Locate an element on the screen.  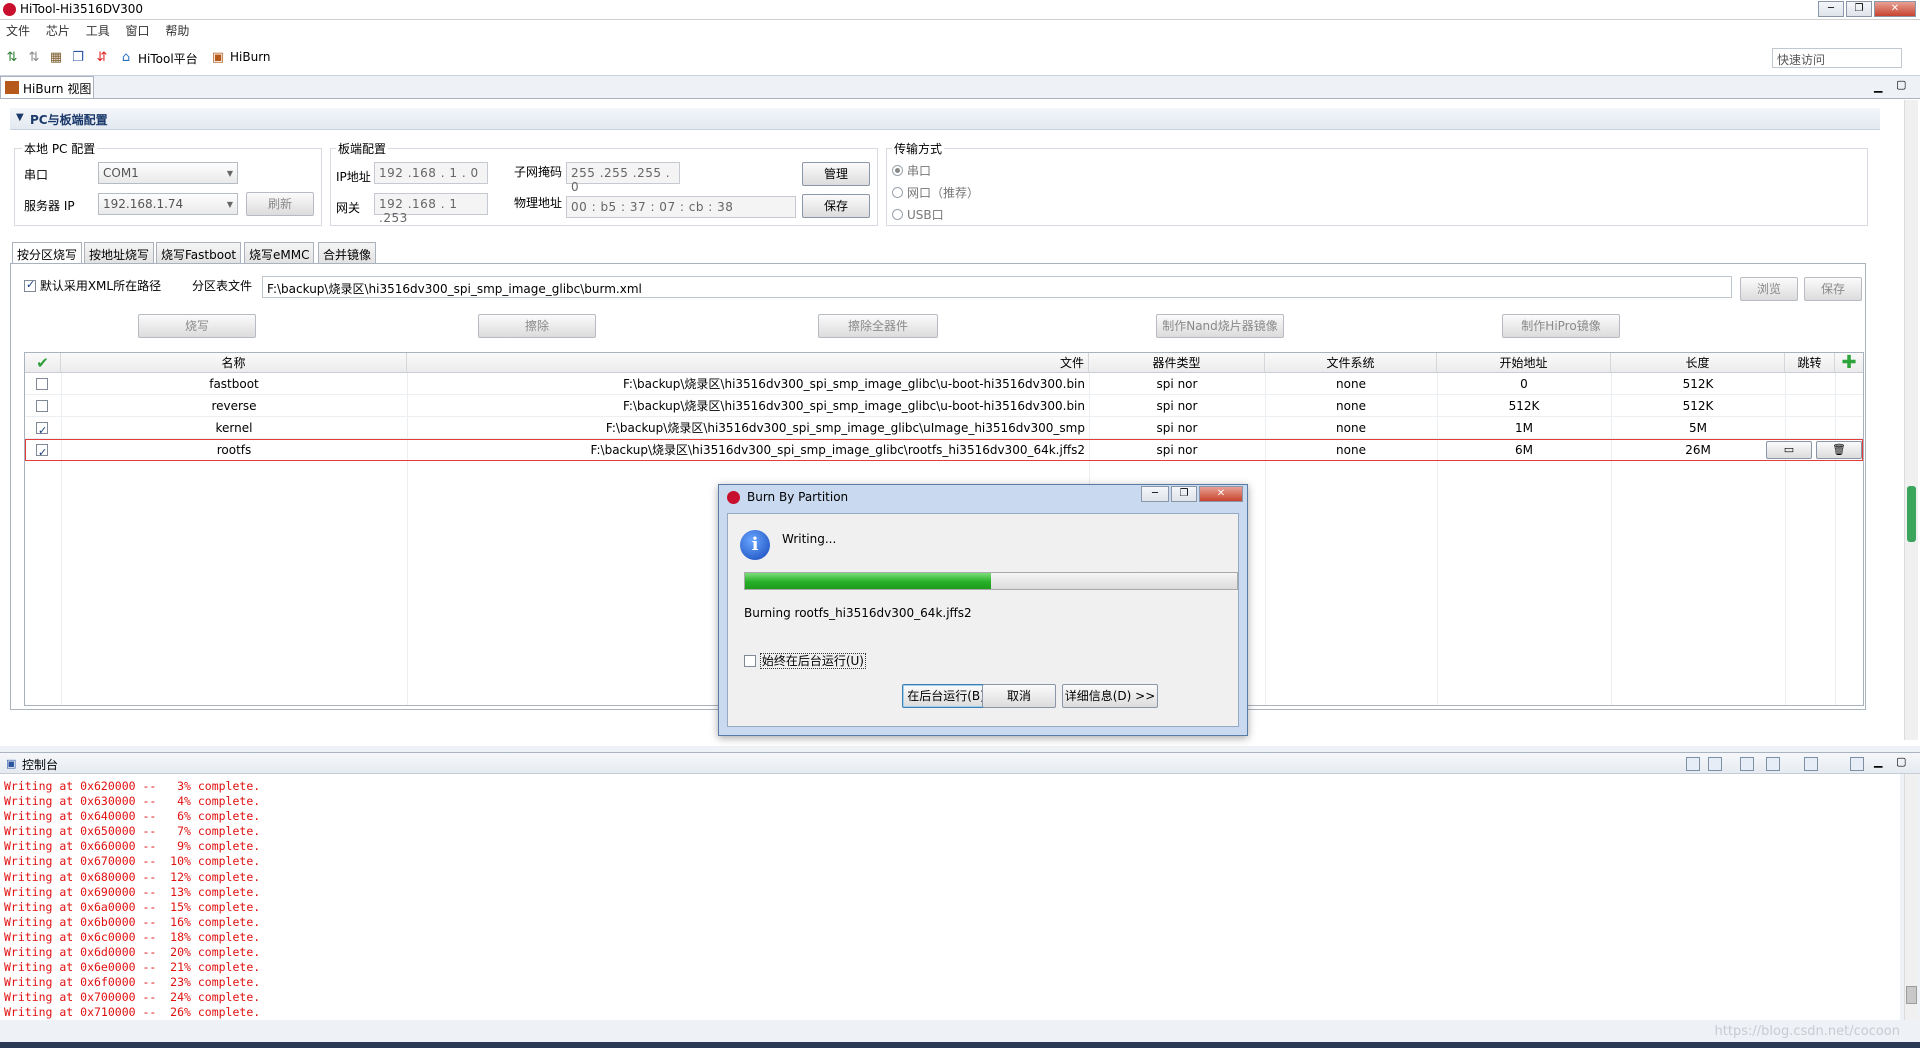
pc-board-config-header: ▼ PC与板端配置 is located at coordinates (945, 119).